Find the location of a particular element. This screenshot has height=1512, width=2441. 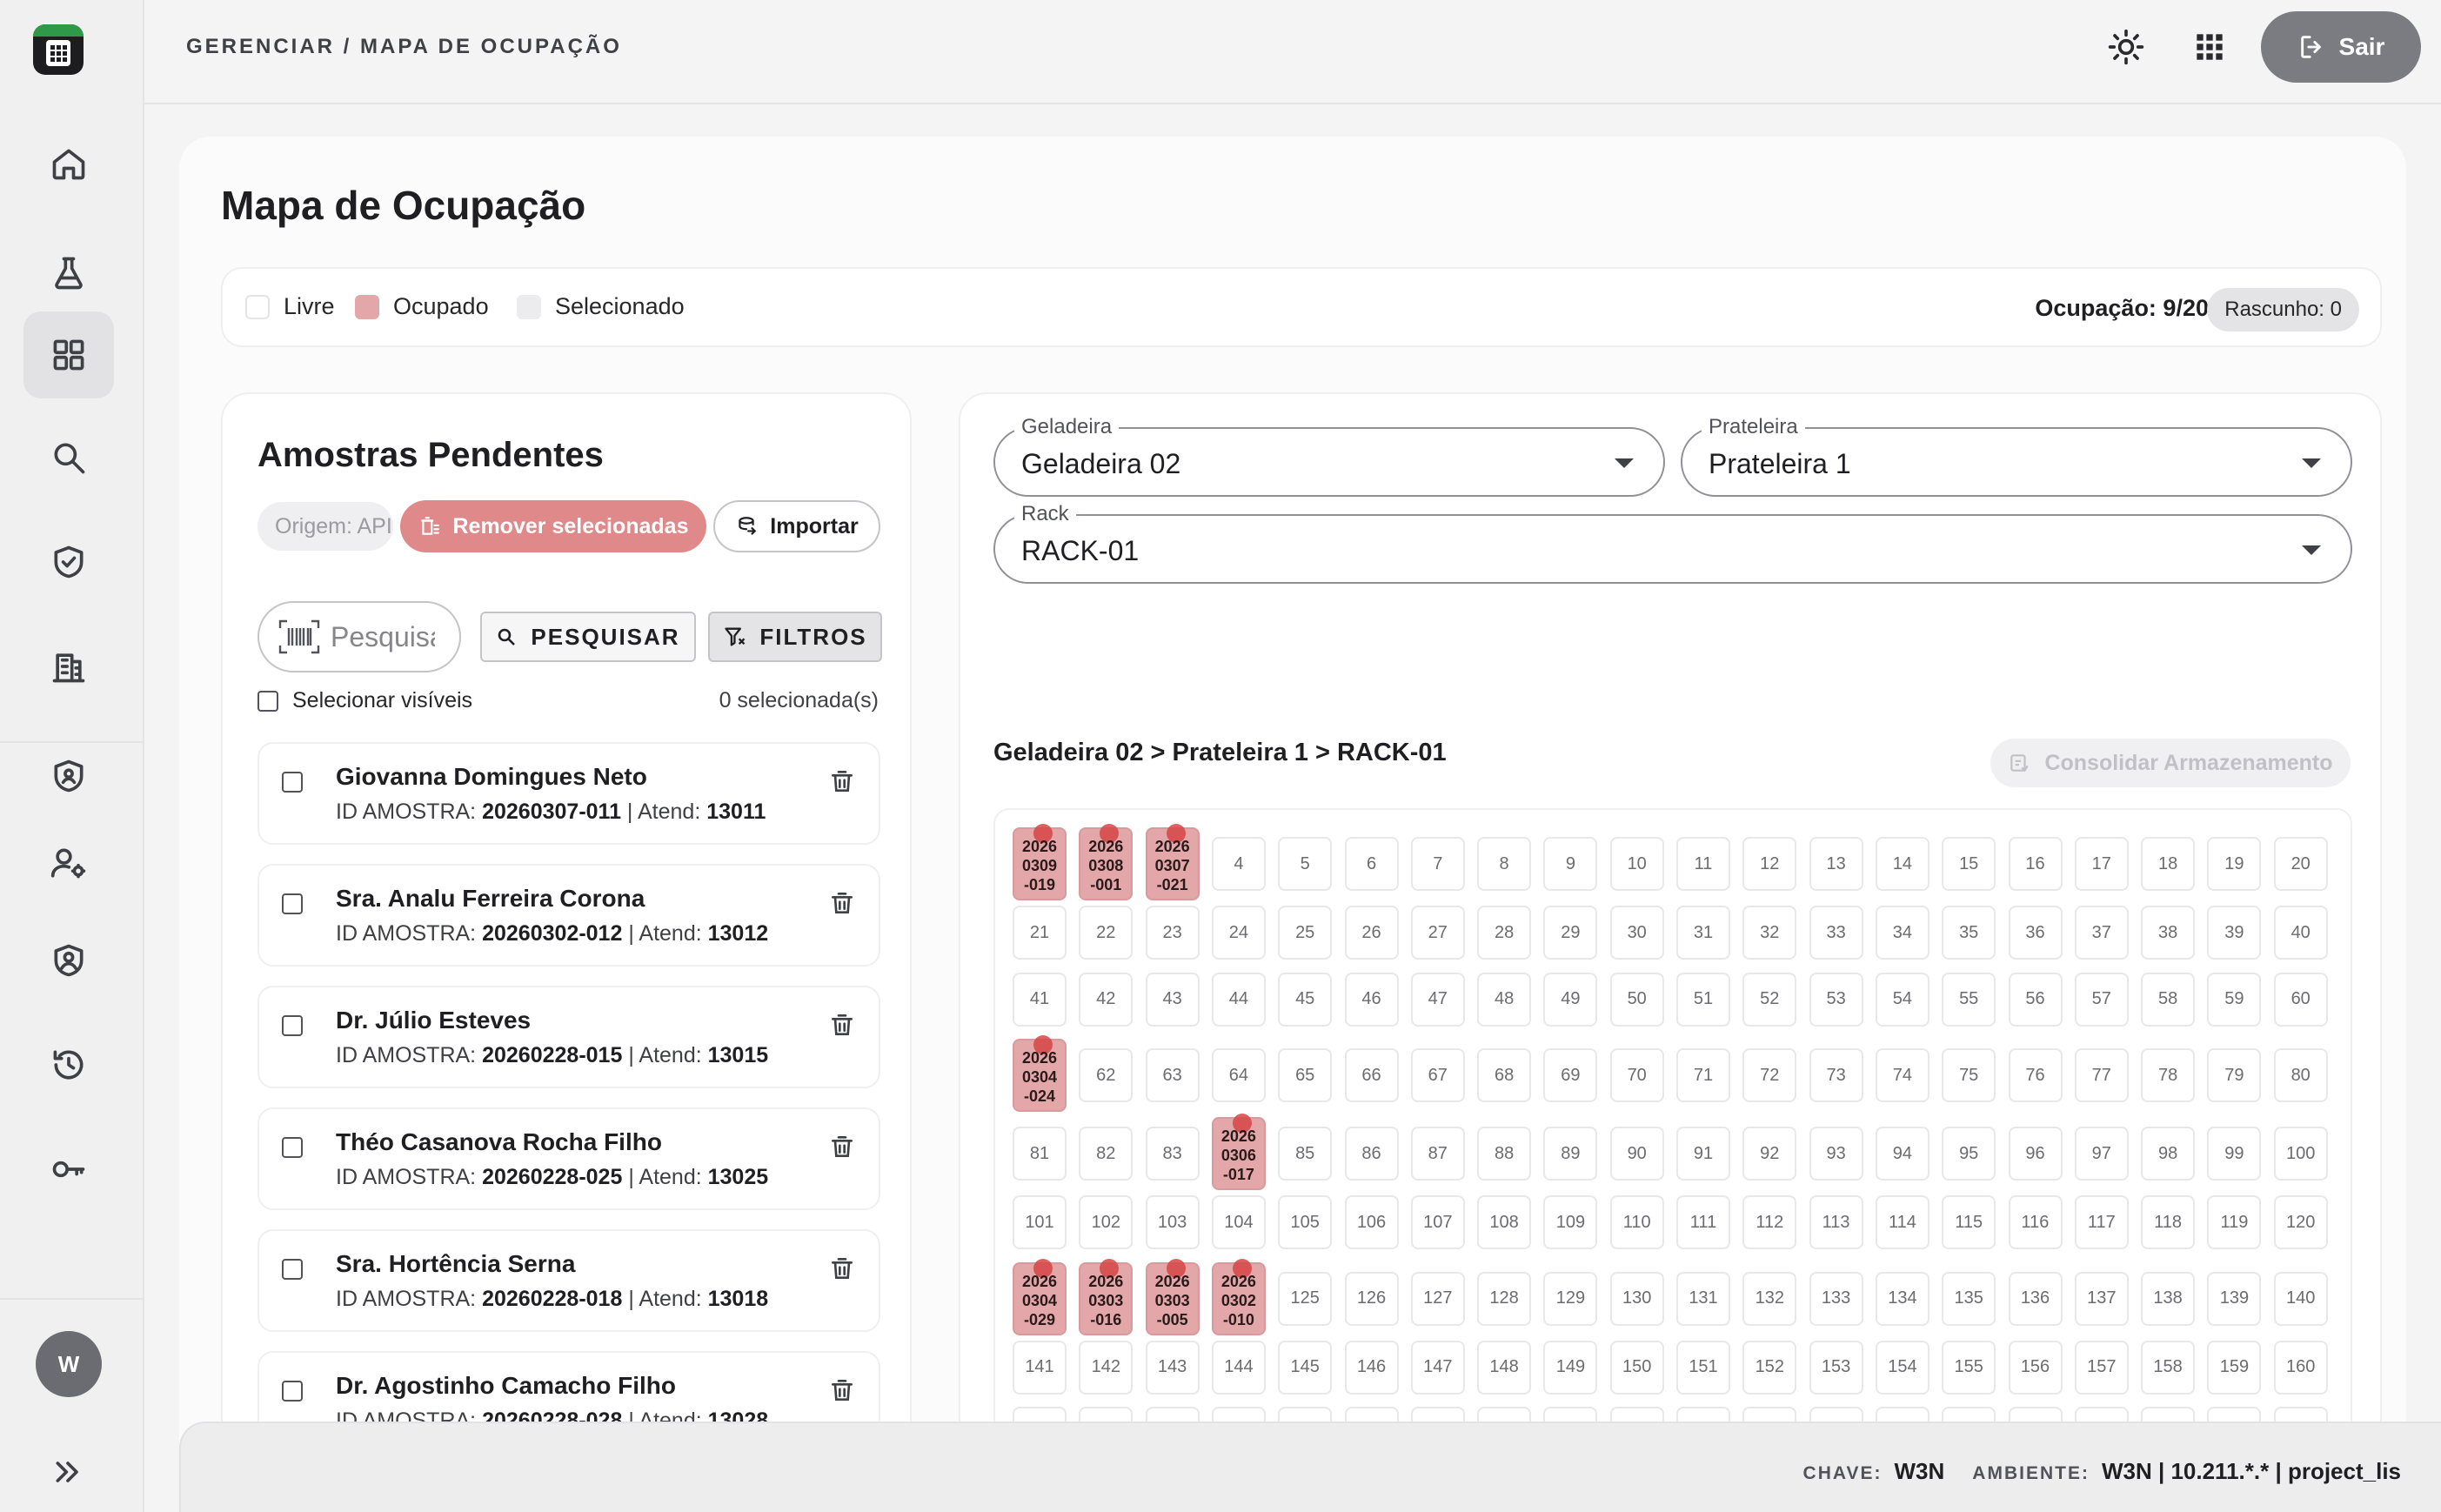

rack-slot: 52 is located at coordinates (1769, 1000).